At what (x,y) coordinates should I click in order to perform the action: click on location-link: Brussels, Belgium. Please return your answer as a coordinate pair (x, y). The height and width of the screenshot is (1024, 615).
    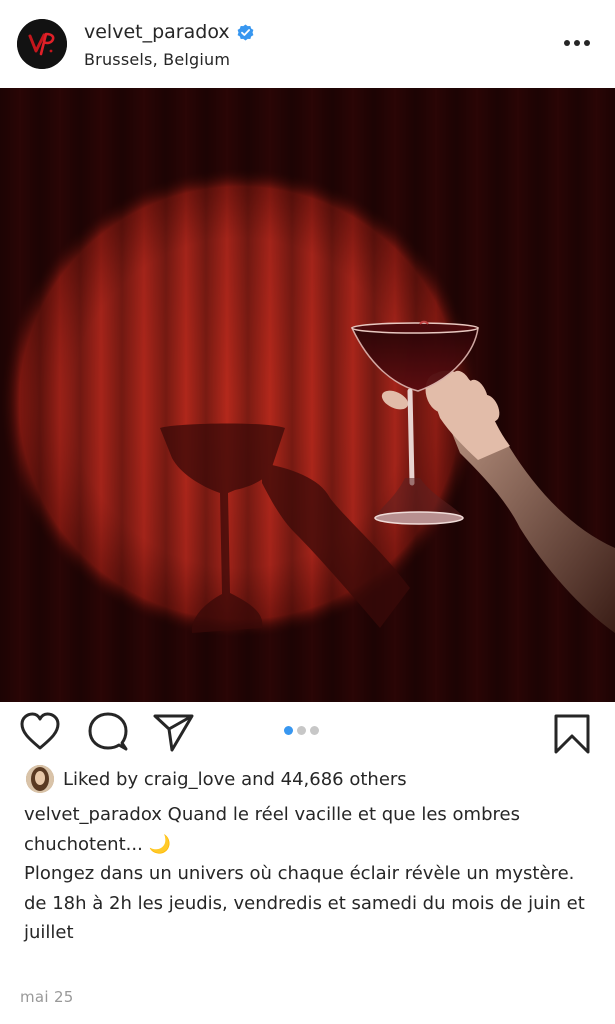
    Looking at the image, I should click on (169, 59).